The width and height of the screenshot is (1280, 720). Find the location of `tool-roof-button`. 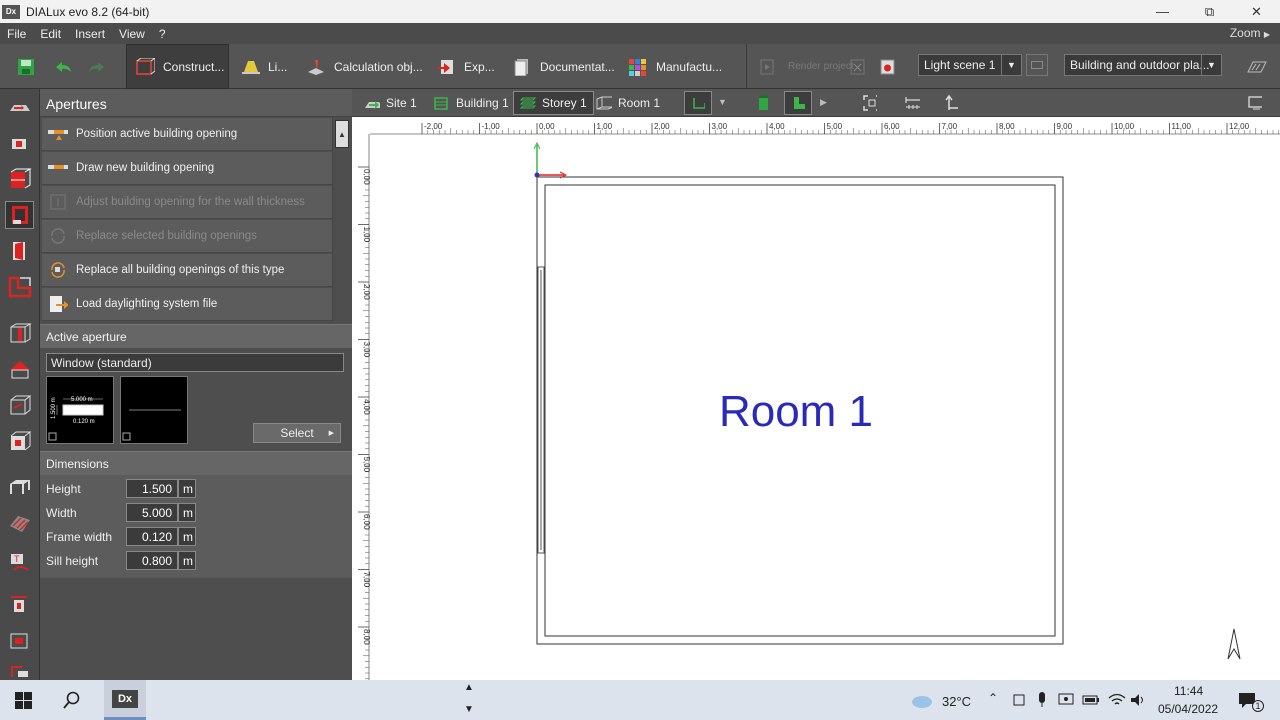

tool-roof-button is located at coordinates (19, 369).